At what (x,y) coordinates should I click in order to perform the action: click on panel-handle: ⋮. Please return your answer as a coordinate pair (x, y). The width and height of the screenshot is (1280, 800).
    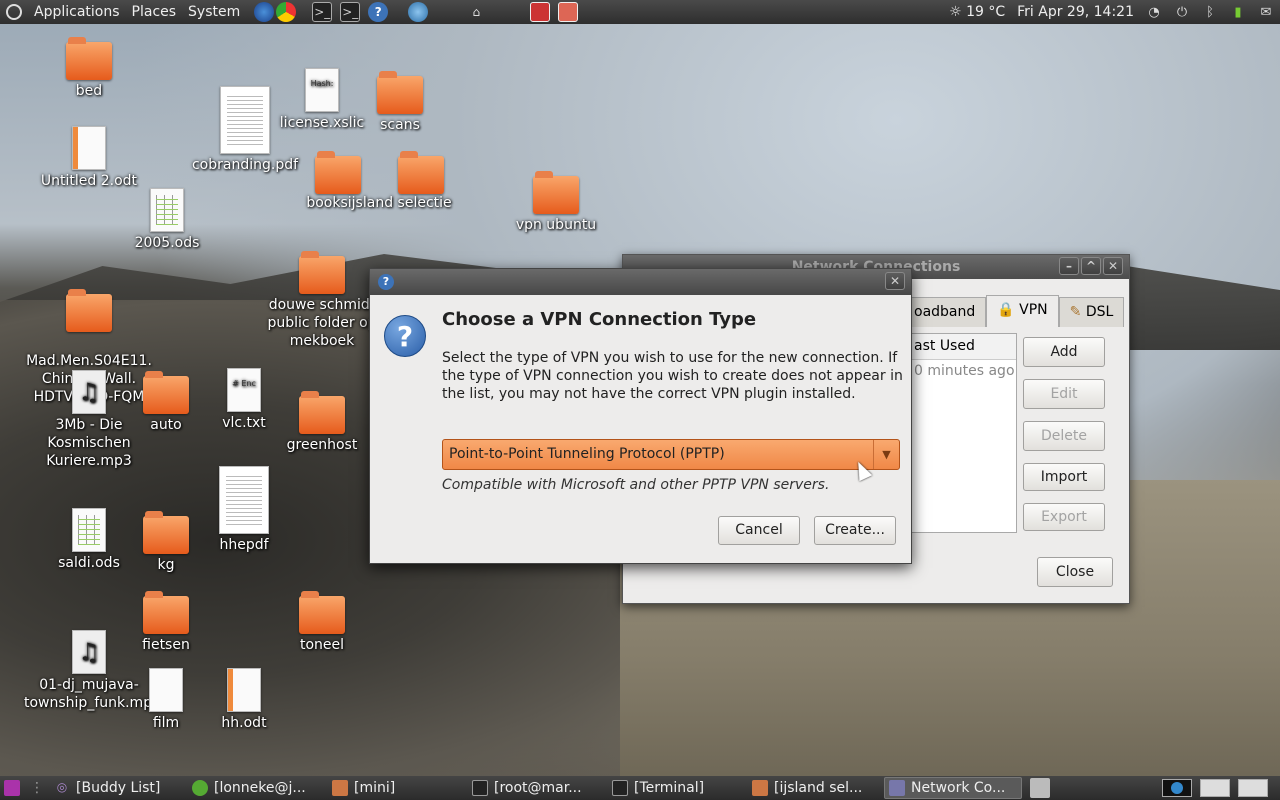
    Looking at the image, I should click on (37, 788).